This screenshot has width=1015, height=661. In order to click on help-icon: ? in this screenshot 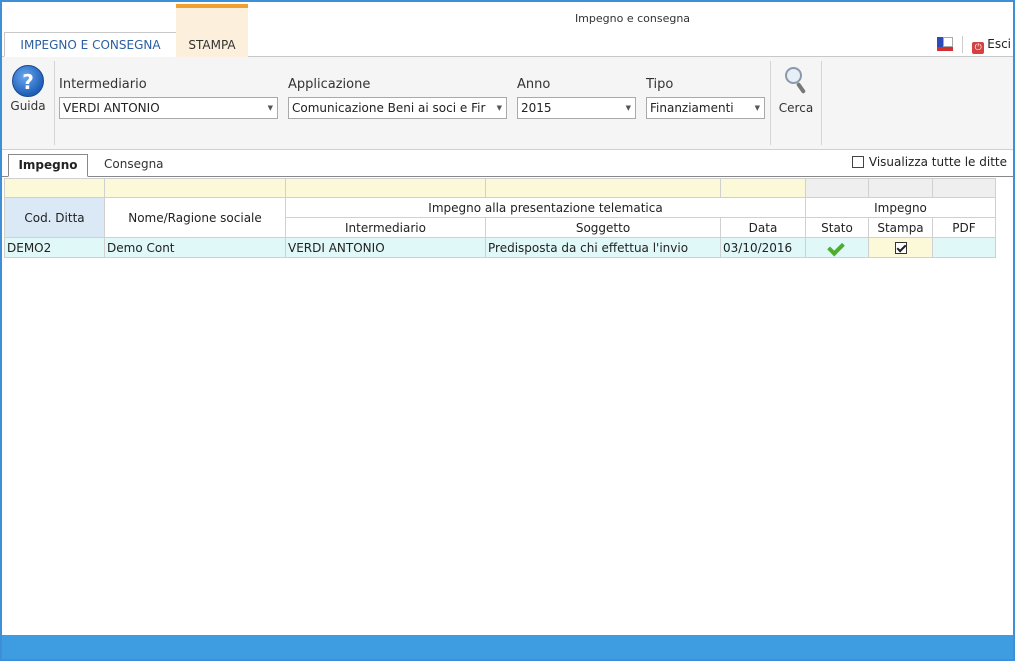, I will do `click(28, 81)`.